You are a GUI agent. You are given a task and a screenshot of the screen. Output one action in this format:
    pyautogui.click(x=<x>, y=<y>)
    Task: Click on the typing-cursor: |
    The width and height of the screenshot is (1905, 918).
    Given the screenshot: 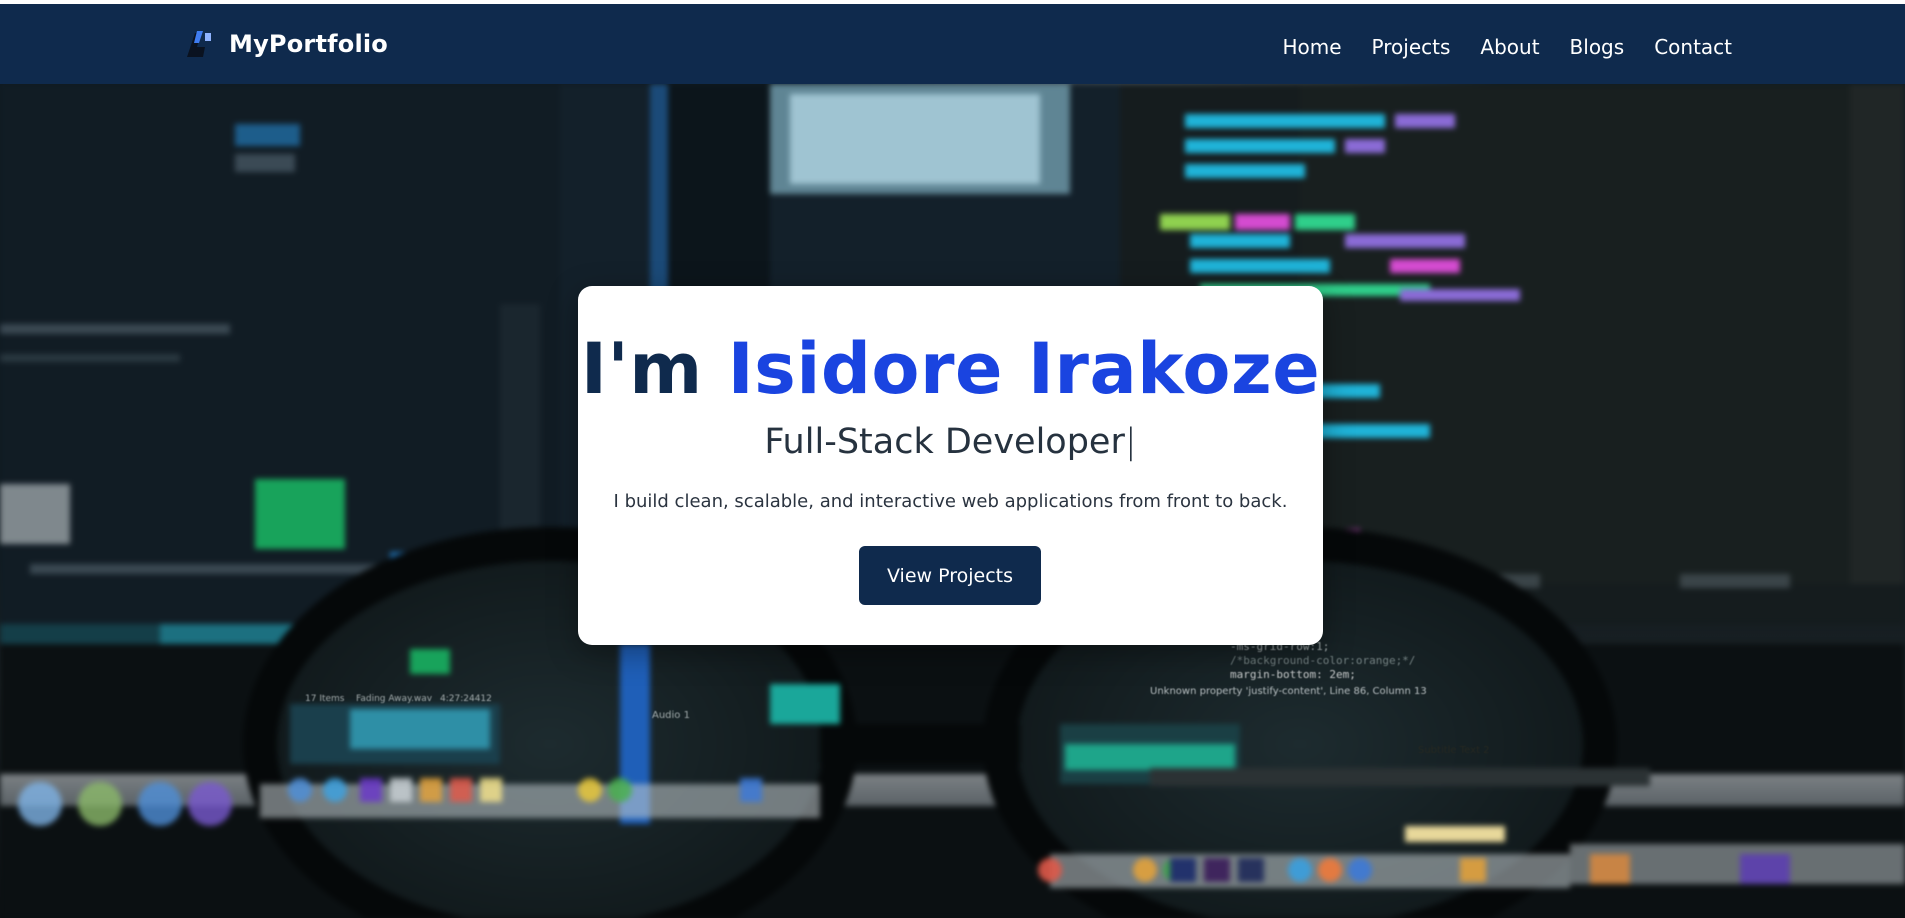 What is the action you would take?
    pyautogui.click(x=1130, y=442)
    